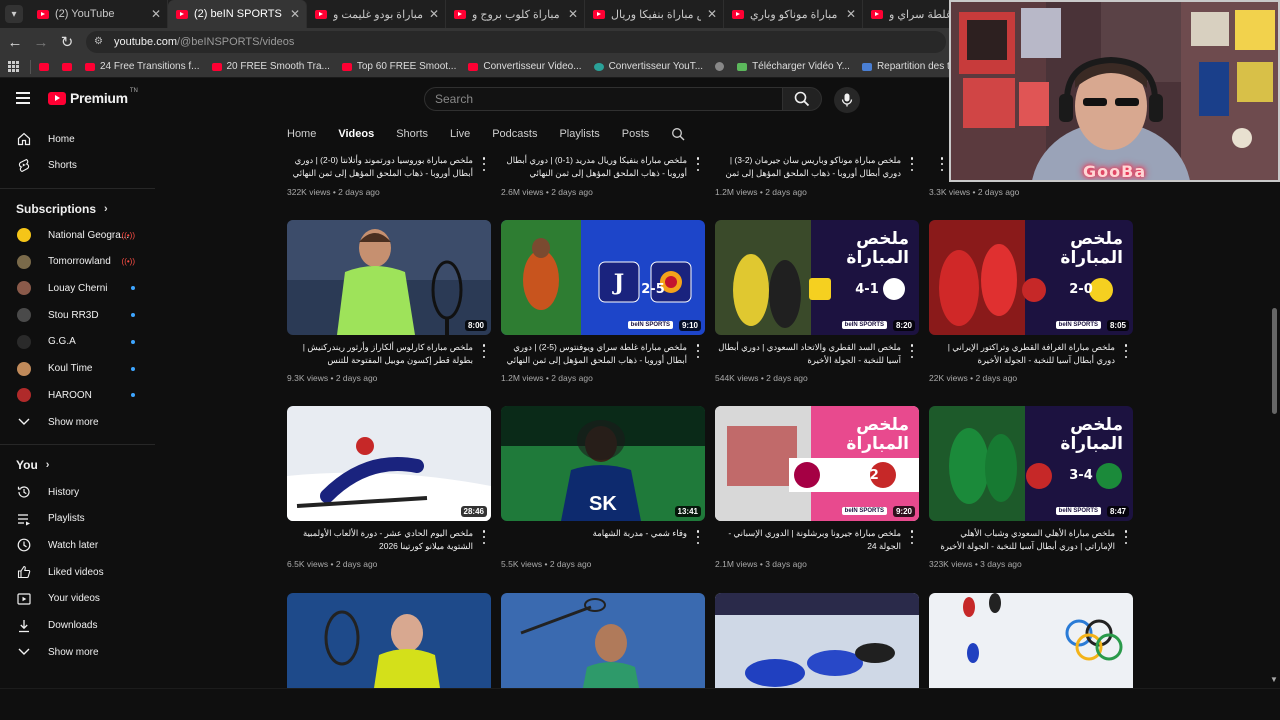 The height and width of the screenshot is (720, 1280). I want to click on browser-tab: ملخص مباراة موناكو وباري ✕, so click(793, 14).